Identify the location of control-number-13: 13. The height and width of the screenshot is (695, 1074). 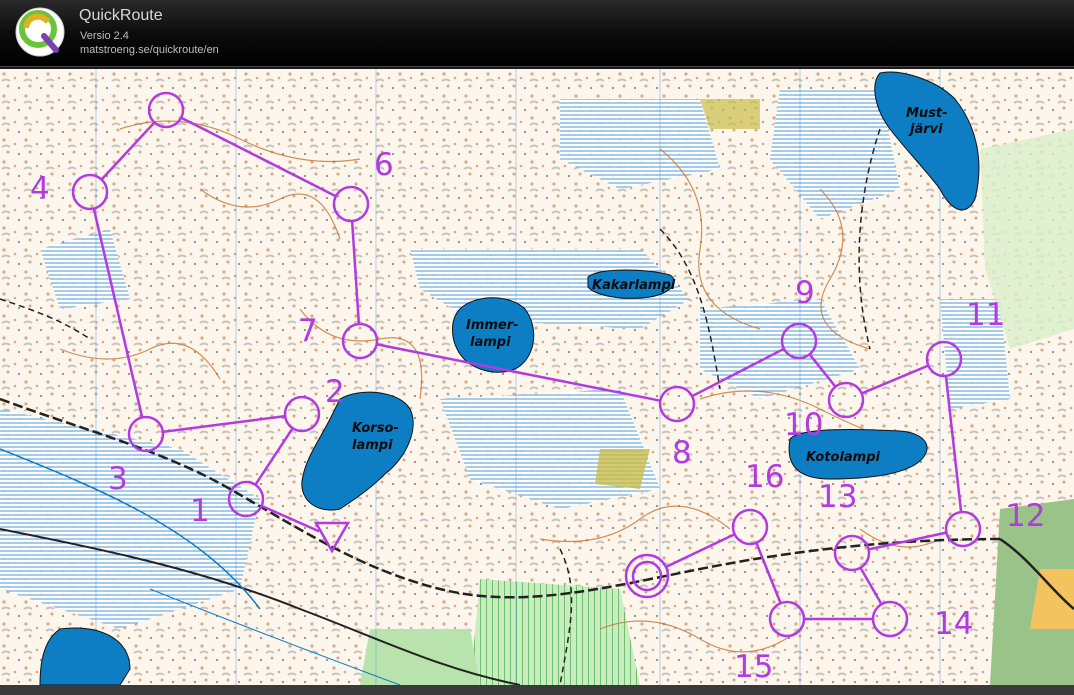
(837, 497).